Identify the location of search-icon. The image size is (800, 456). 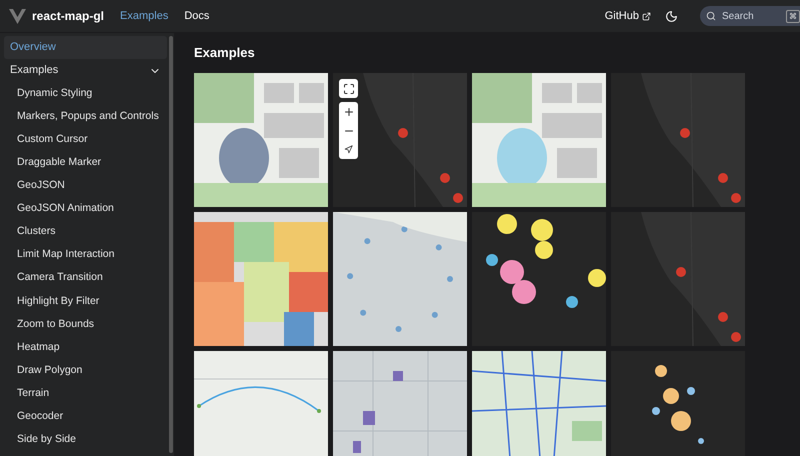
(711, 16).